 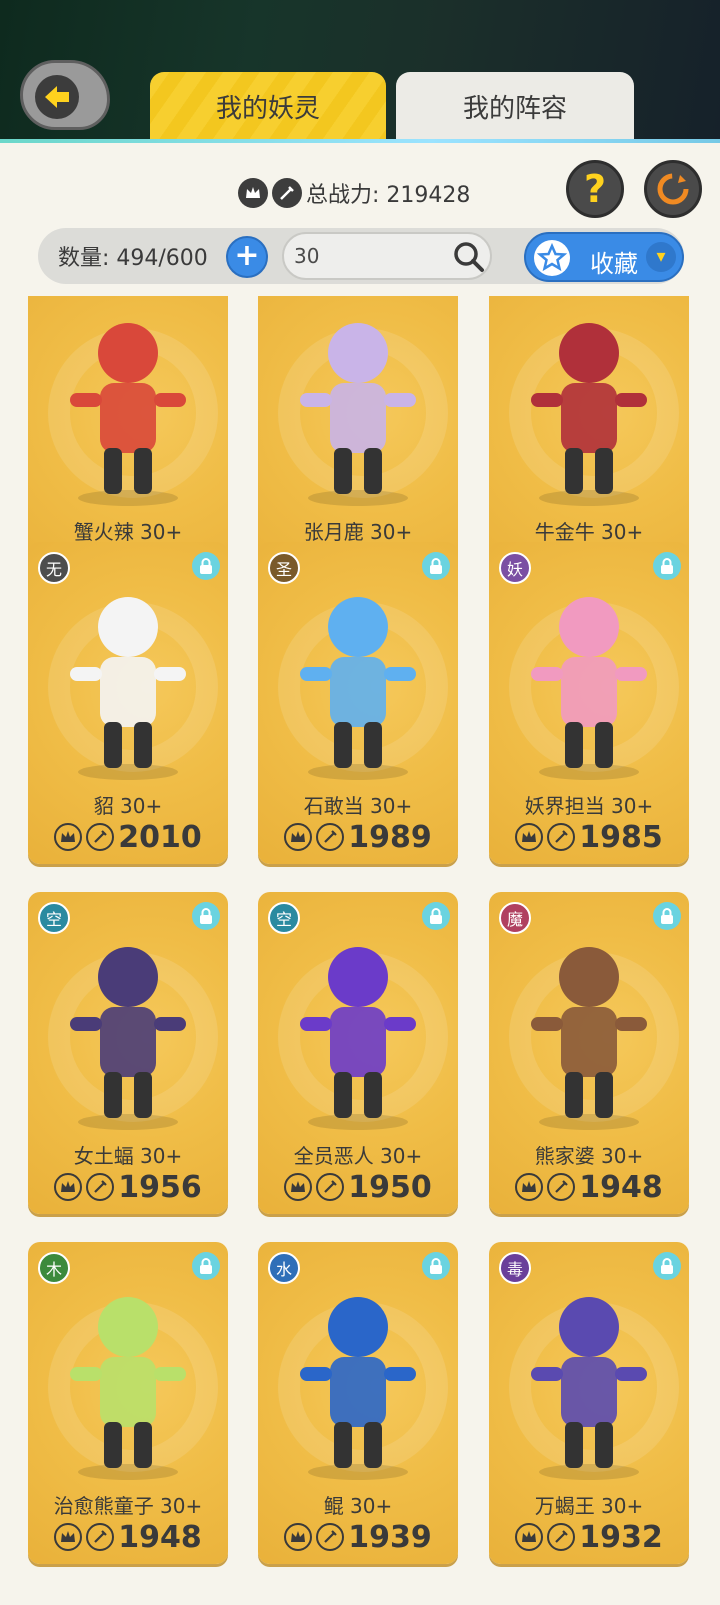 What do you see at coordinates (54, 1268) in the screenshot?
I see `element-badge: 木` at bounding box center [54, 1268].